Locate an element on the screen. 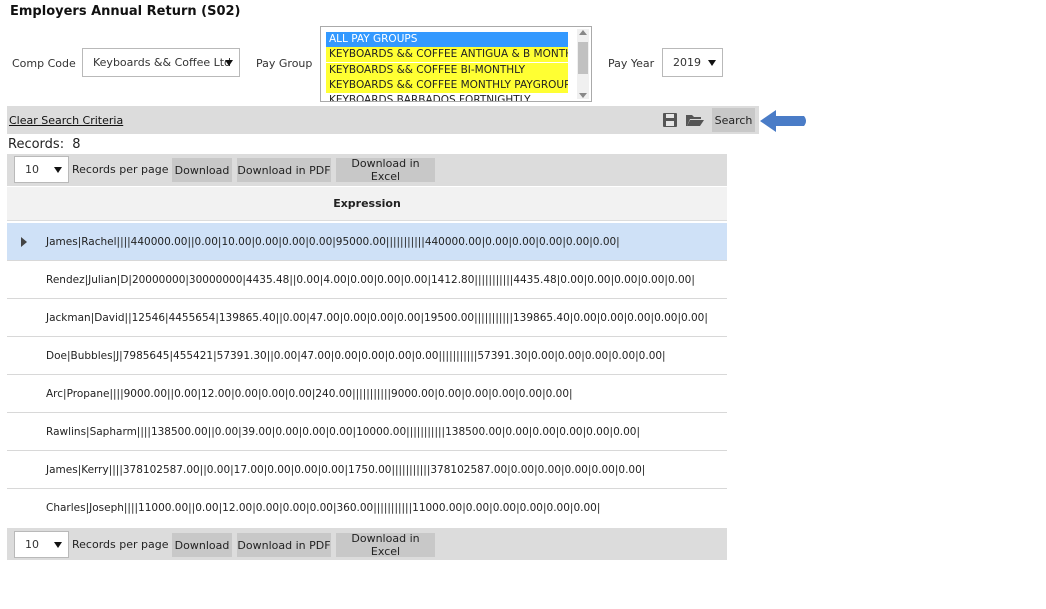 This screenshot has width=1046, height=609. records-label: Records: is located at coordinates (36, 144).